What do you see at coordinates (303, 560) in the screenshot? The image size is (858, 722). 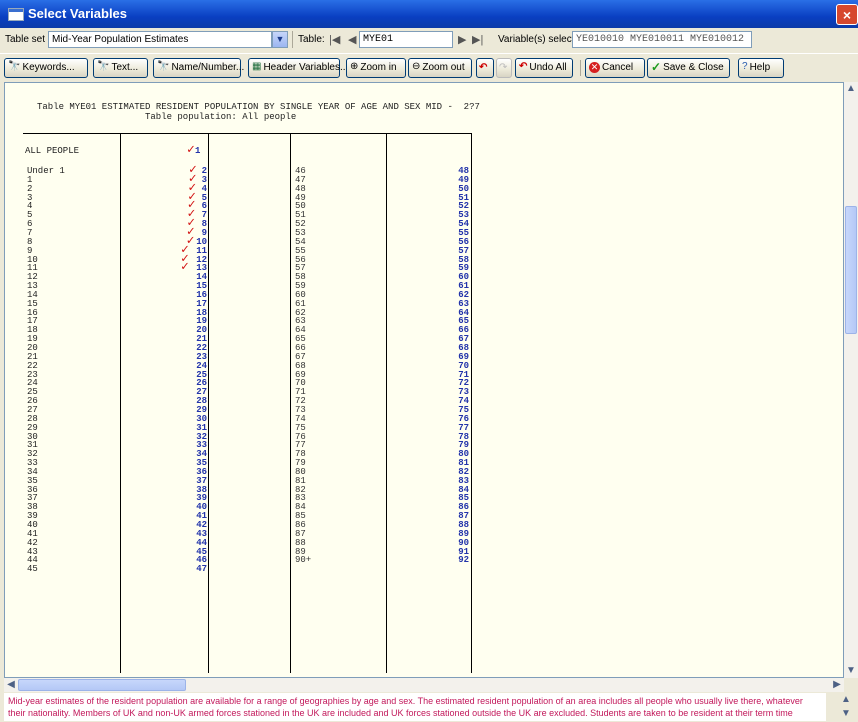 I see `age-label: 90+` at bounding box center [303, 560].